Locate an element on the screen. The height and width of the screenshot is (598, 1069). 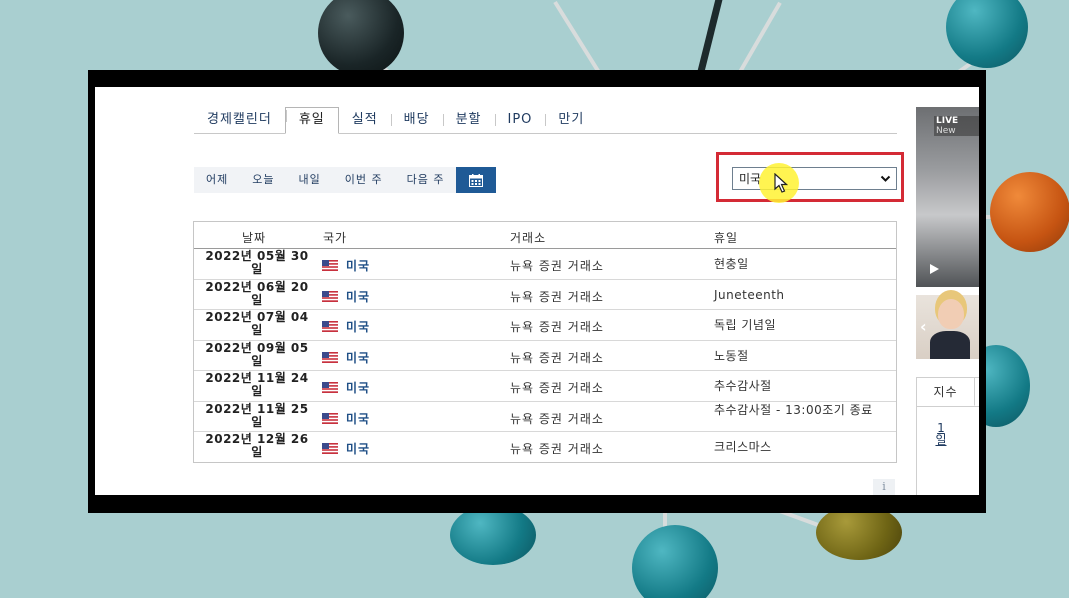
row-date: 2022년 12월 26일 is located at coordinates (257, 445).